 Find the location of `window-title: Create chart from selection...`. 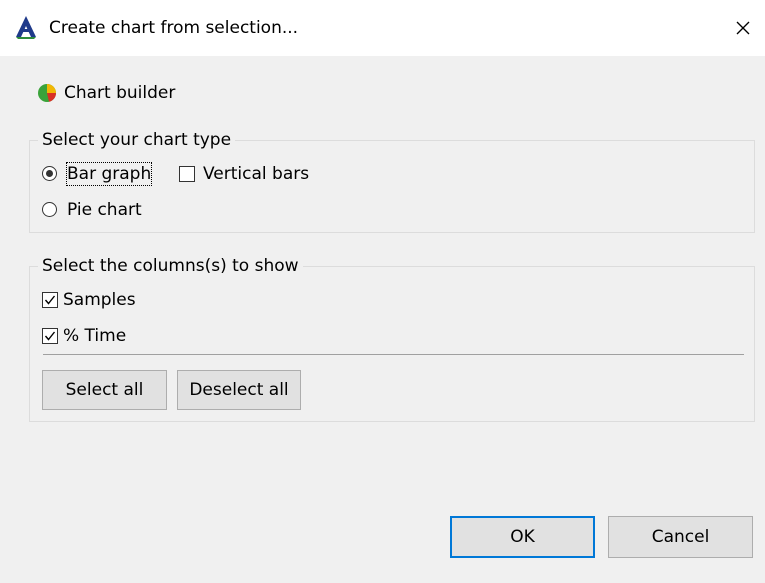

window-title: Create chart from selection... is located at coordinates (174, 28).